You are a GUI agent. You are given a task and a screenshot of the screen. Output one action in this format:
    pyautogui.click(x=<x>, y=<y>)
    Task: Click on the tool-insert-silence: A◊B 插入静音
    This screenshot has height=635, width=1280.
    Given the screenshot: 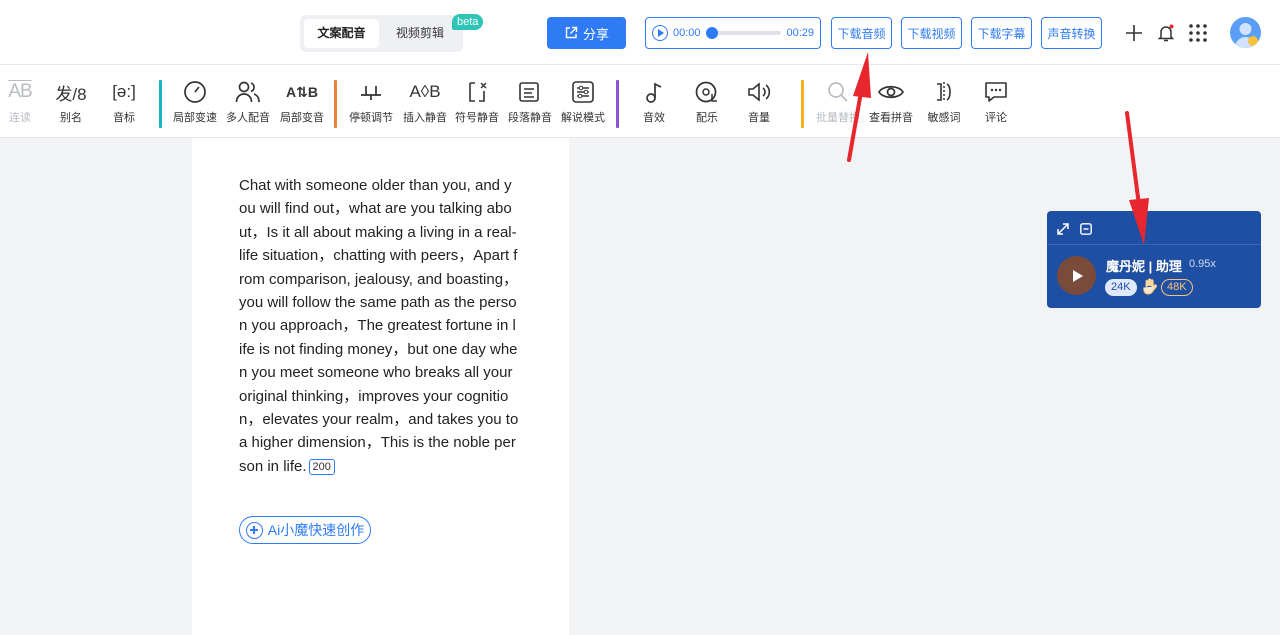 What is the action you would take?
    pyautogui.click(x=425, y=104)
    